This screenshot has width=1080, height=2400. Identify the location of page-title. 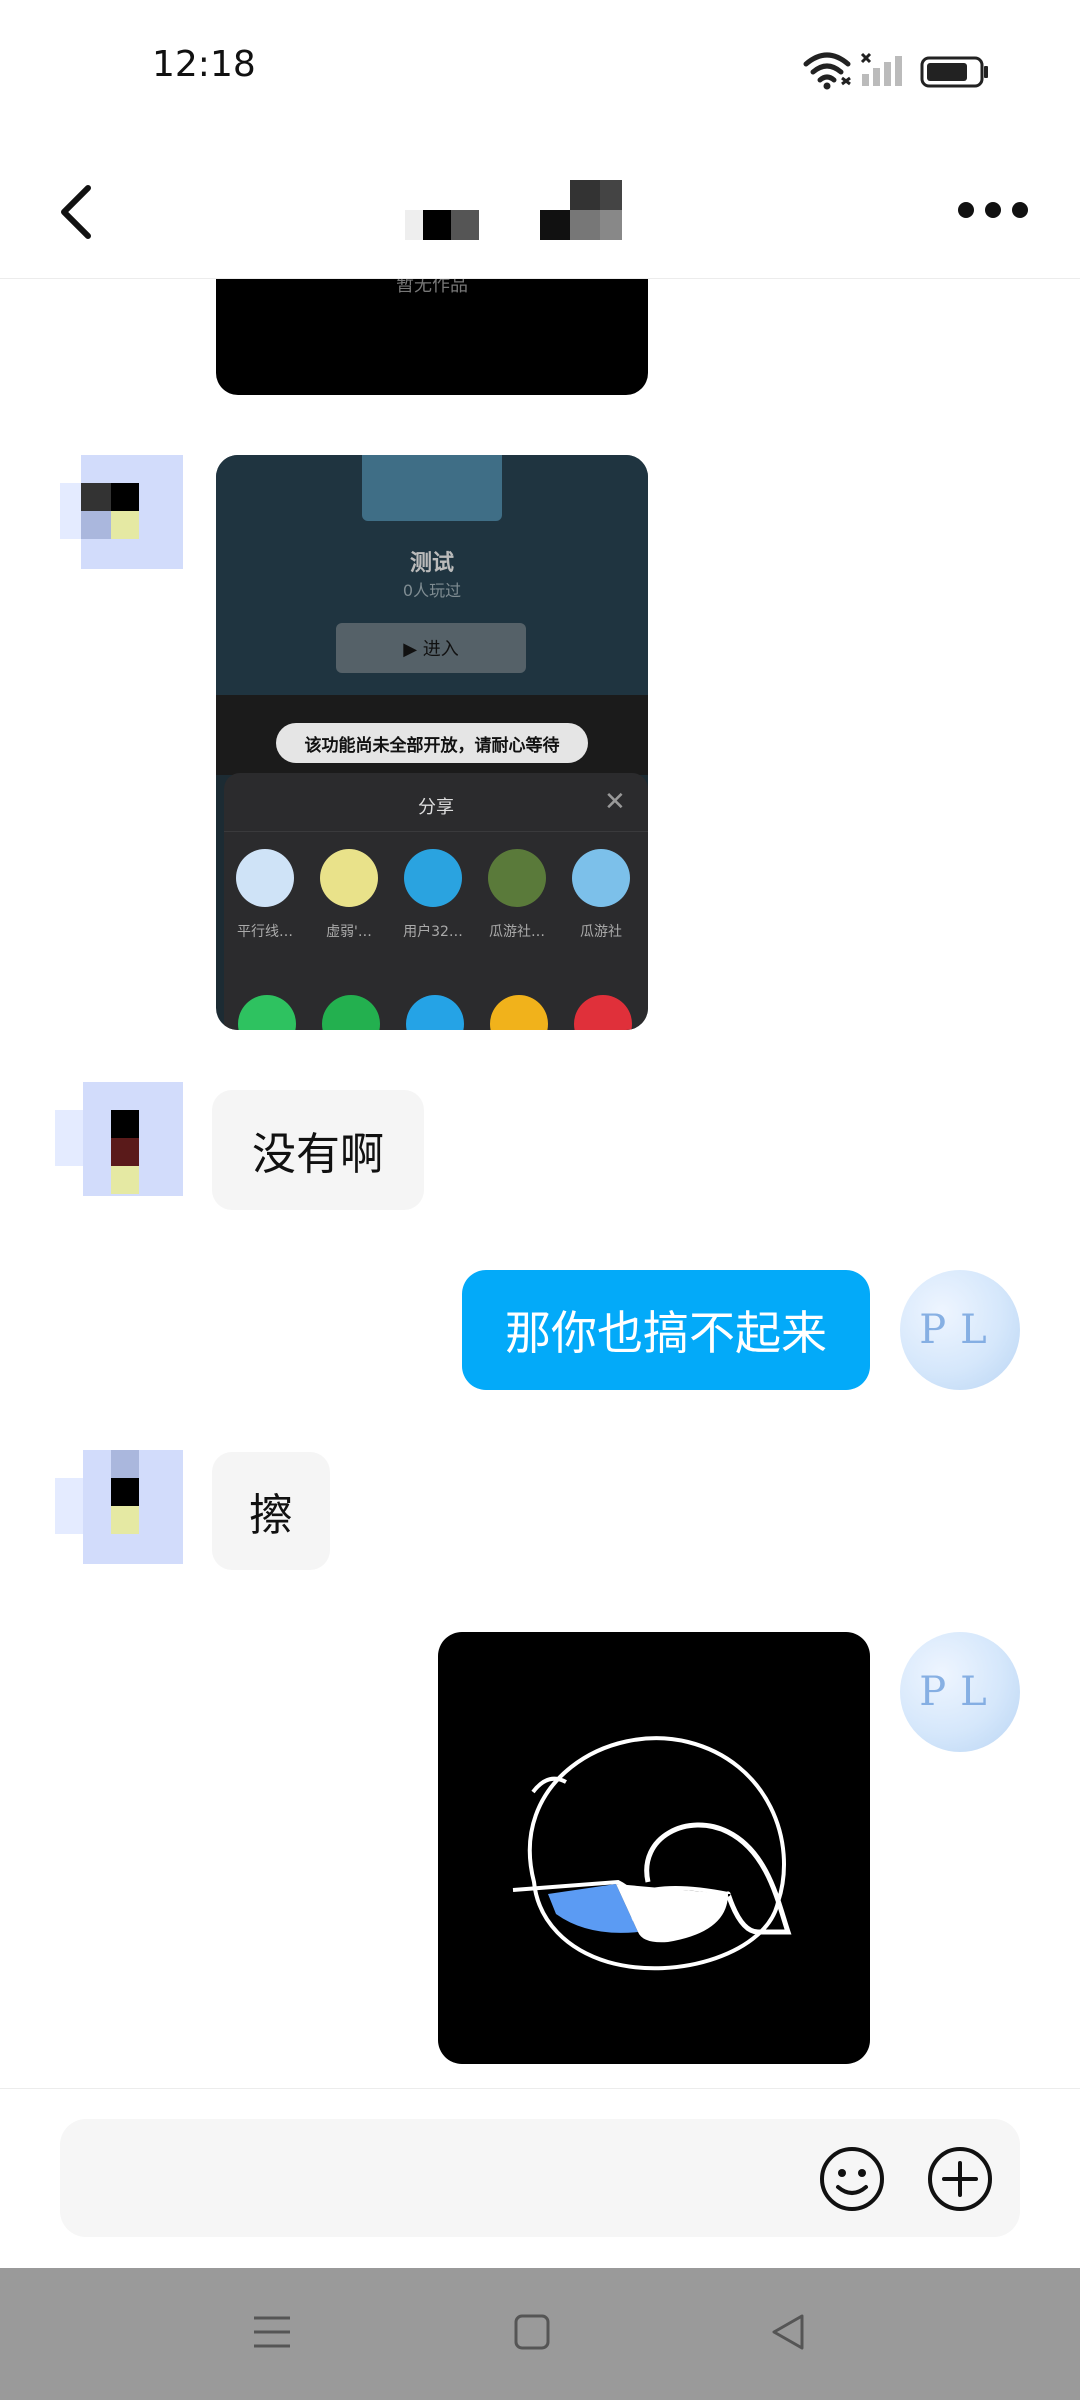
(515, 210).